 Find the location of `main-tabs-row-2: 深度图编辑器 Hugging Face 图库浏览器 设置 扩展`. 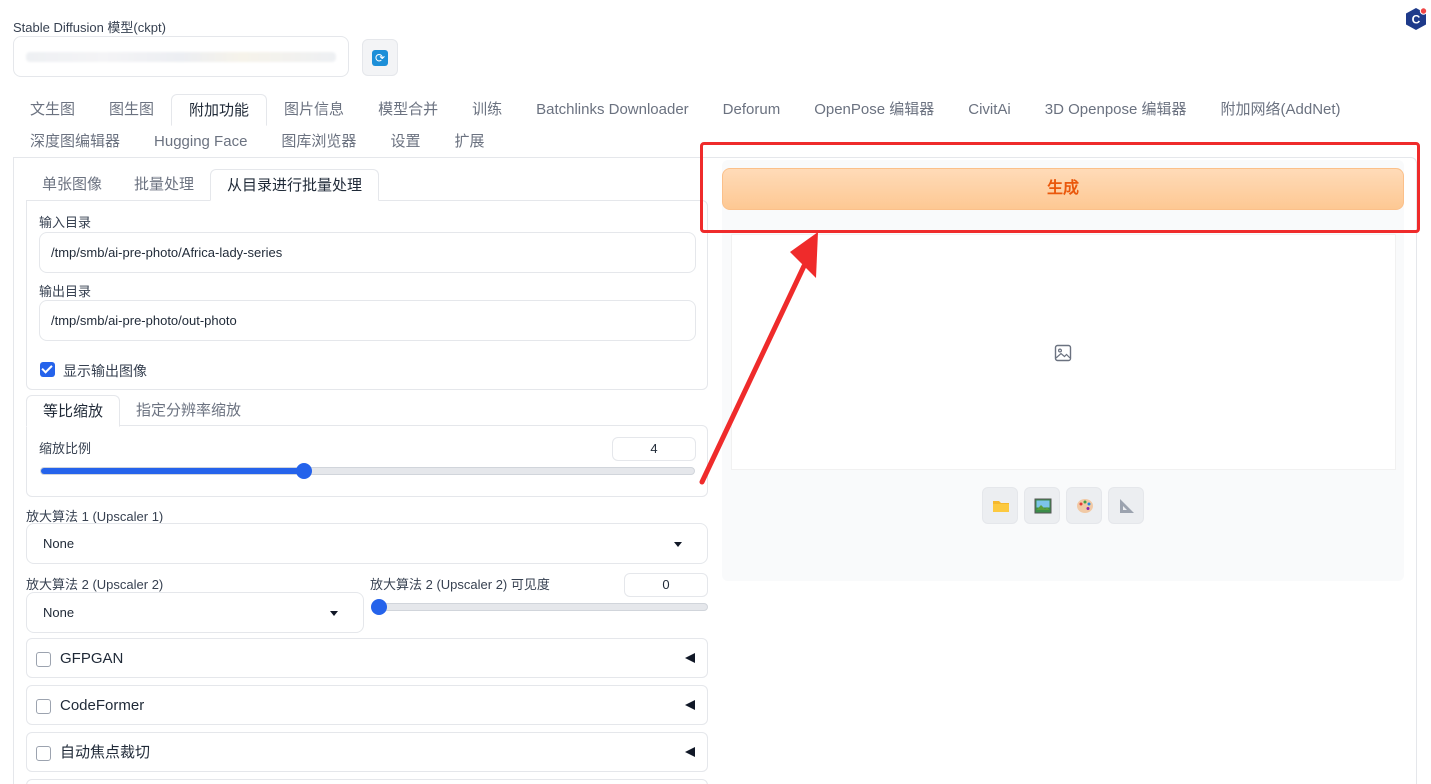

main-tabs-row-2: 深度图编辑器 Hugging Face 图库浏览器 设置 扩展 is located at coordinates (257, 142).